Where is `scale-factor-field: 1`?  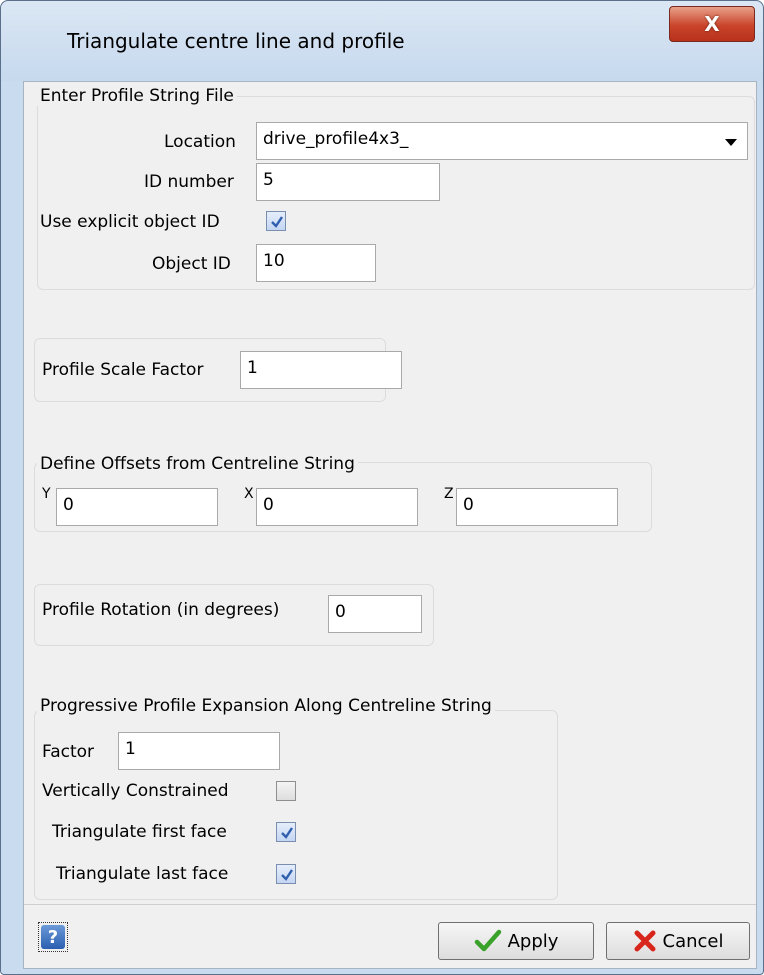 scale-factor-field: 1 is located at coordinates (321, 370).